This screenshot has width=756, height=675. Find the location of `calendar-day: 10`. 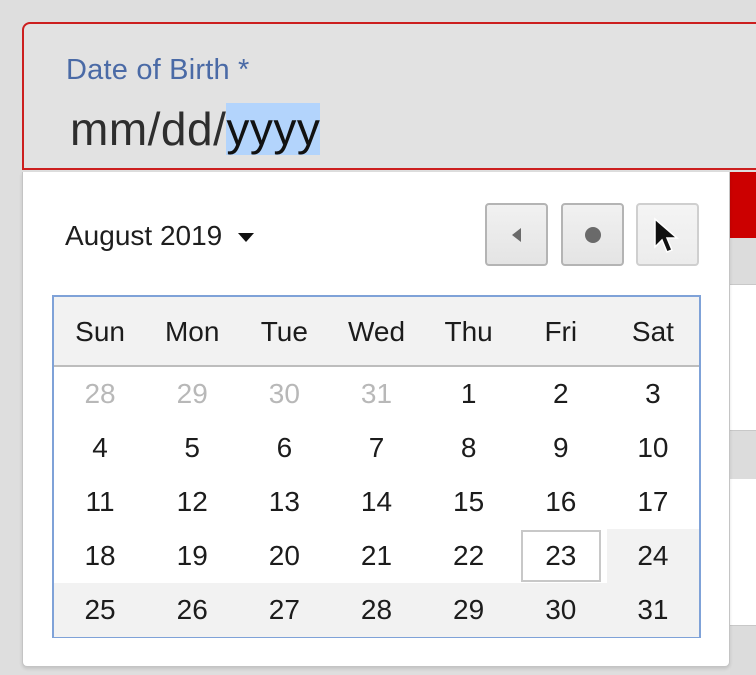

calendar-day: 10 is located at coordinates (653, 448).